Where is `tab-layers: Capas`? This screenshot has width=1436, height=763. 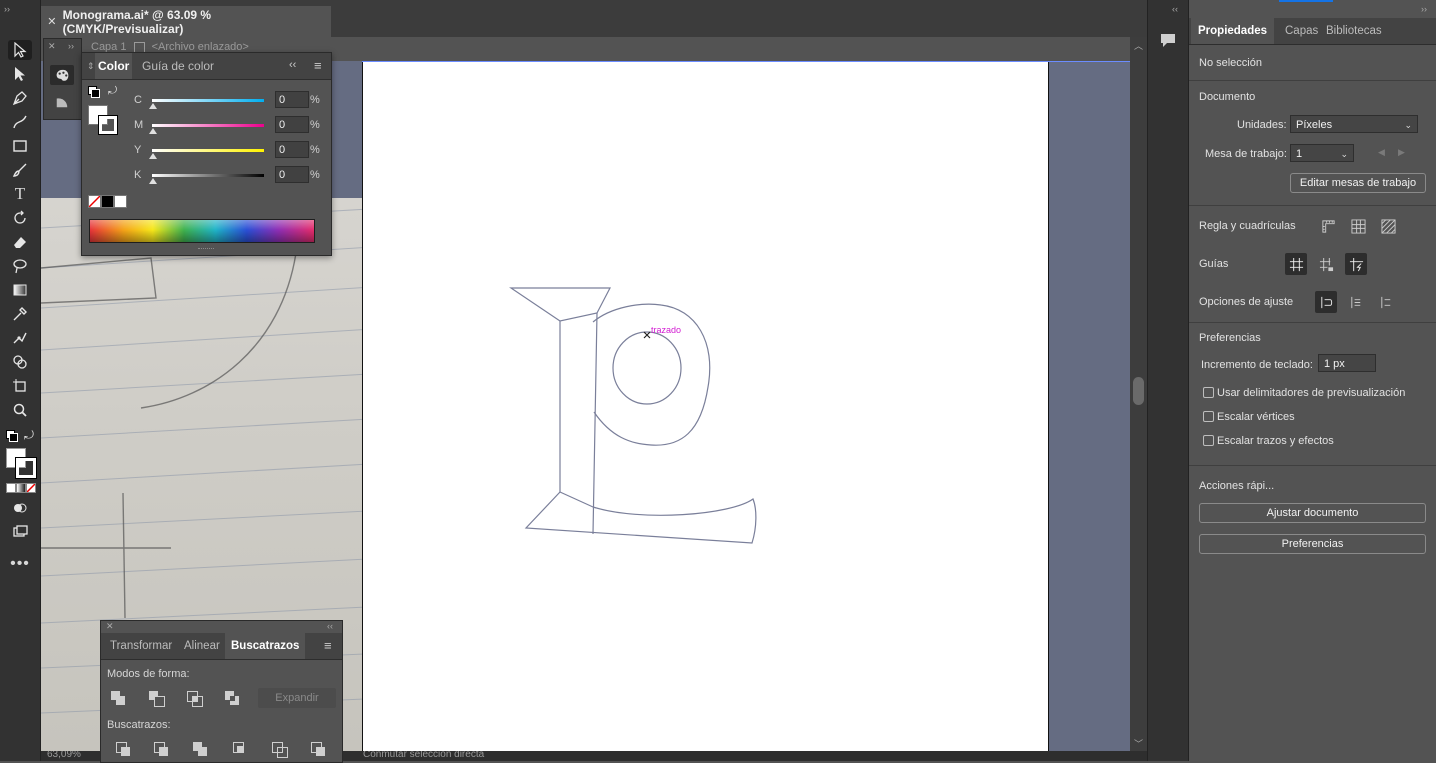
tab-layers: Capas is located at coordinates (1301, 31).